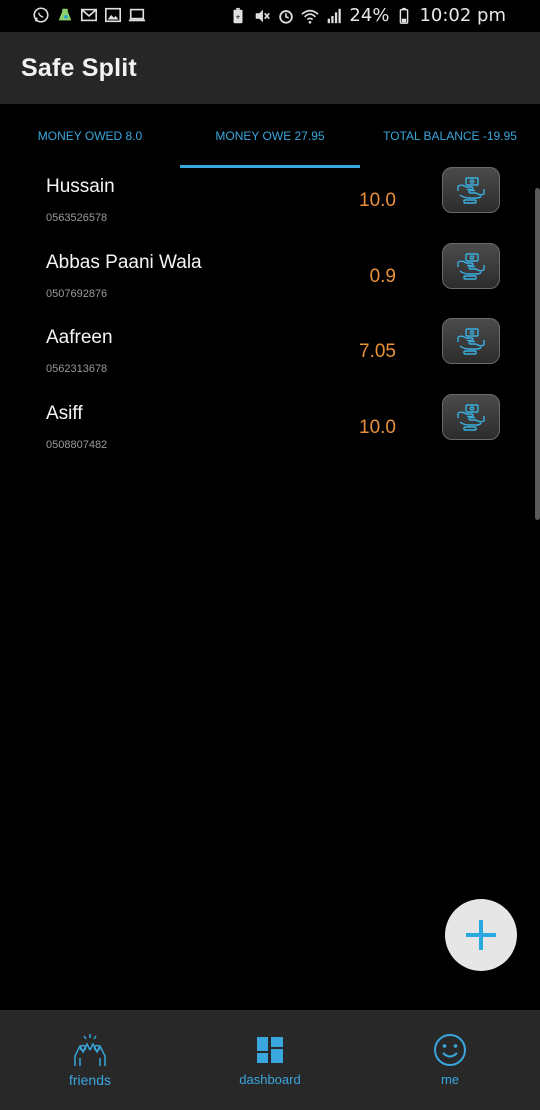 This screenshot has width=540, height=1110. I want to click on nav-me: me, so click(450, 1060).